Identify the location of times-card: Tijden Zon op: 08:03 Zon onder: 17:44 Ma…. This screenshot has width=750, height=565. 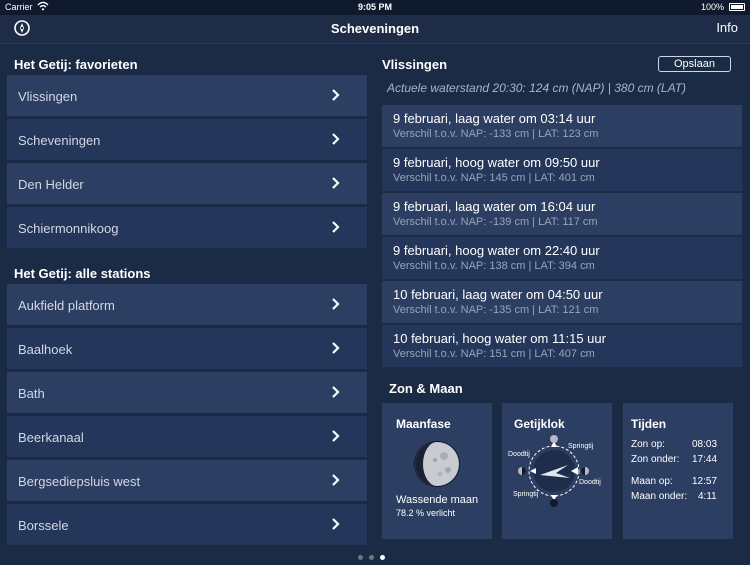
(678, 471).